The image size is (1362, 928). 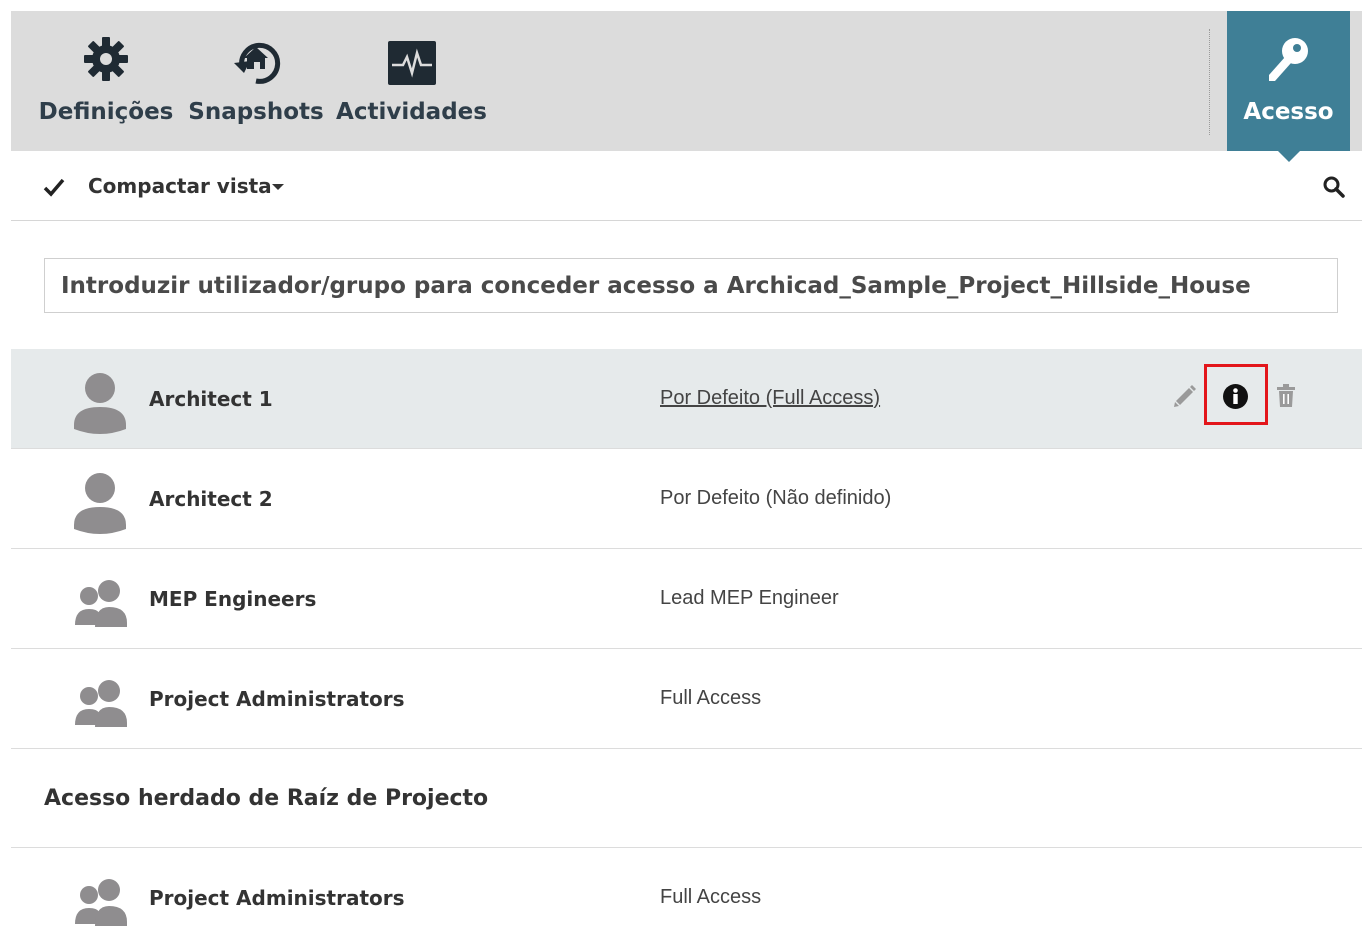 I want to click on access-row-role: Lead MEP Engineer, so click(x=749, y=598).